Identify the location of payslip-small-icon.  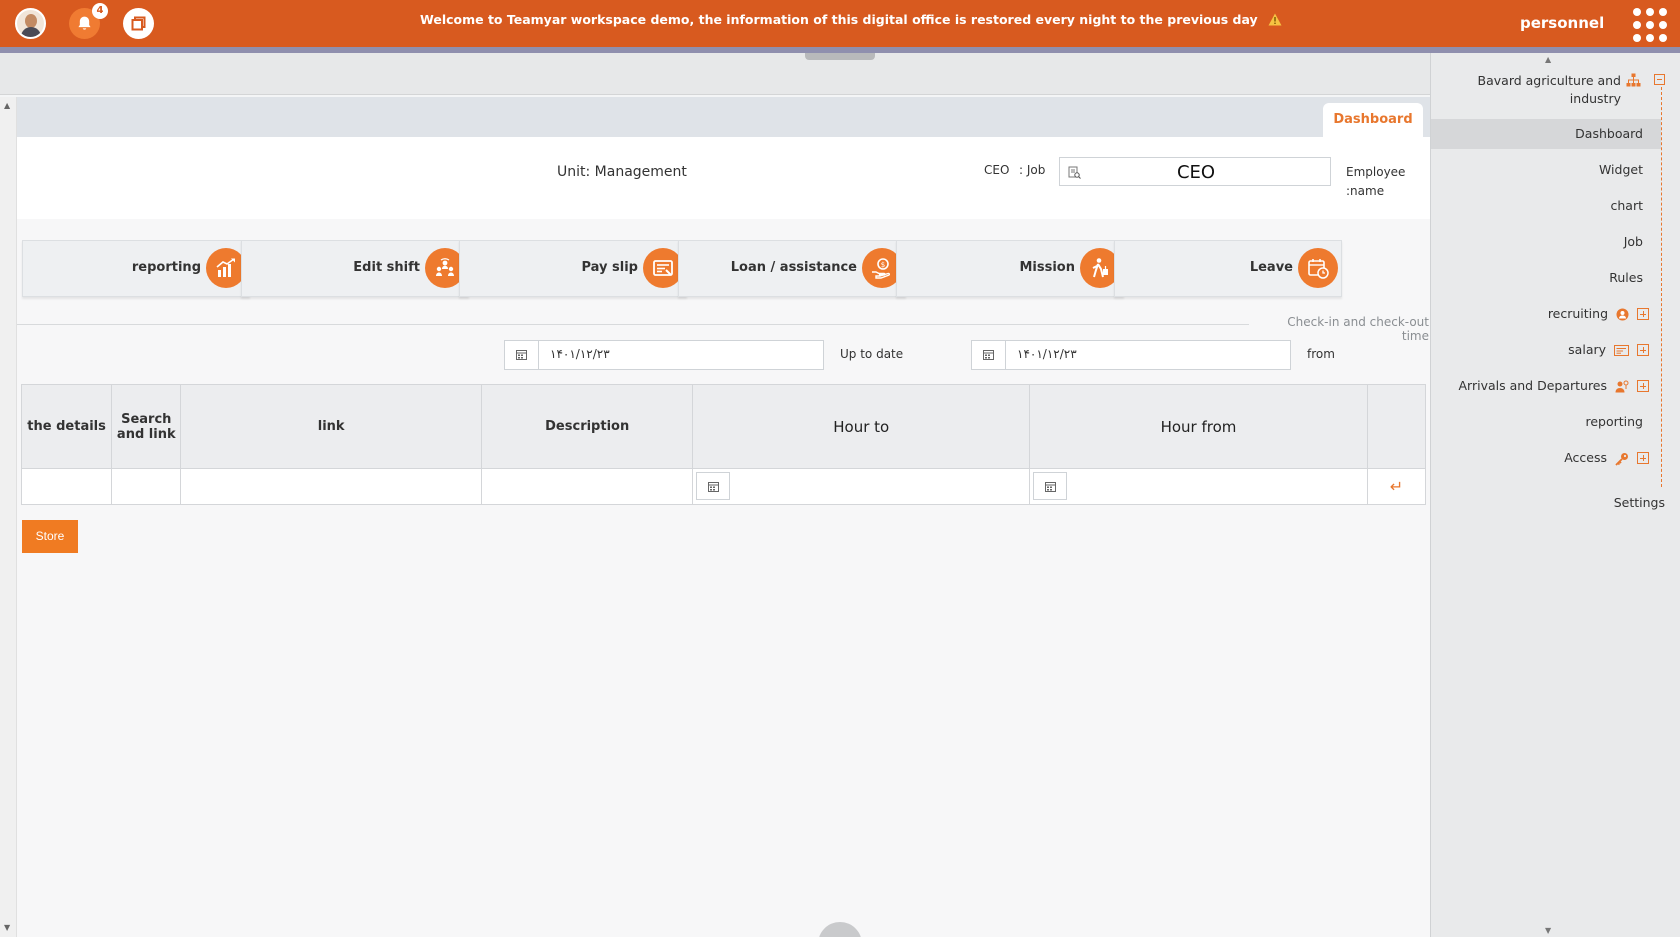
(1621, 350).